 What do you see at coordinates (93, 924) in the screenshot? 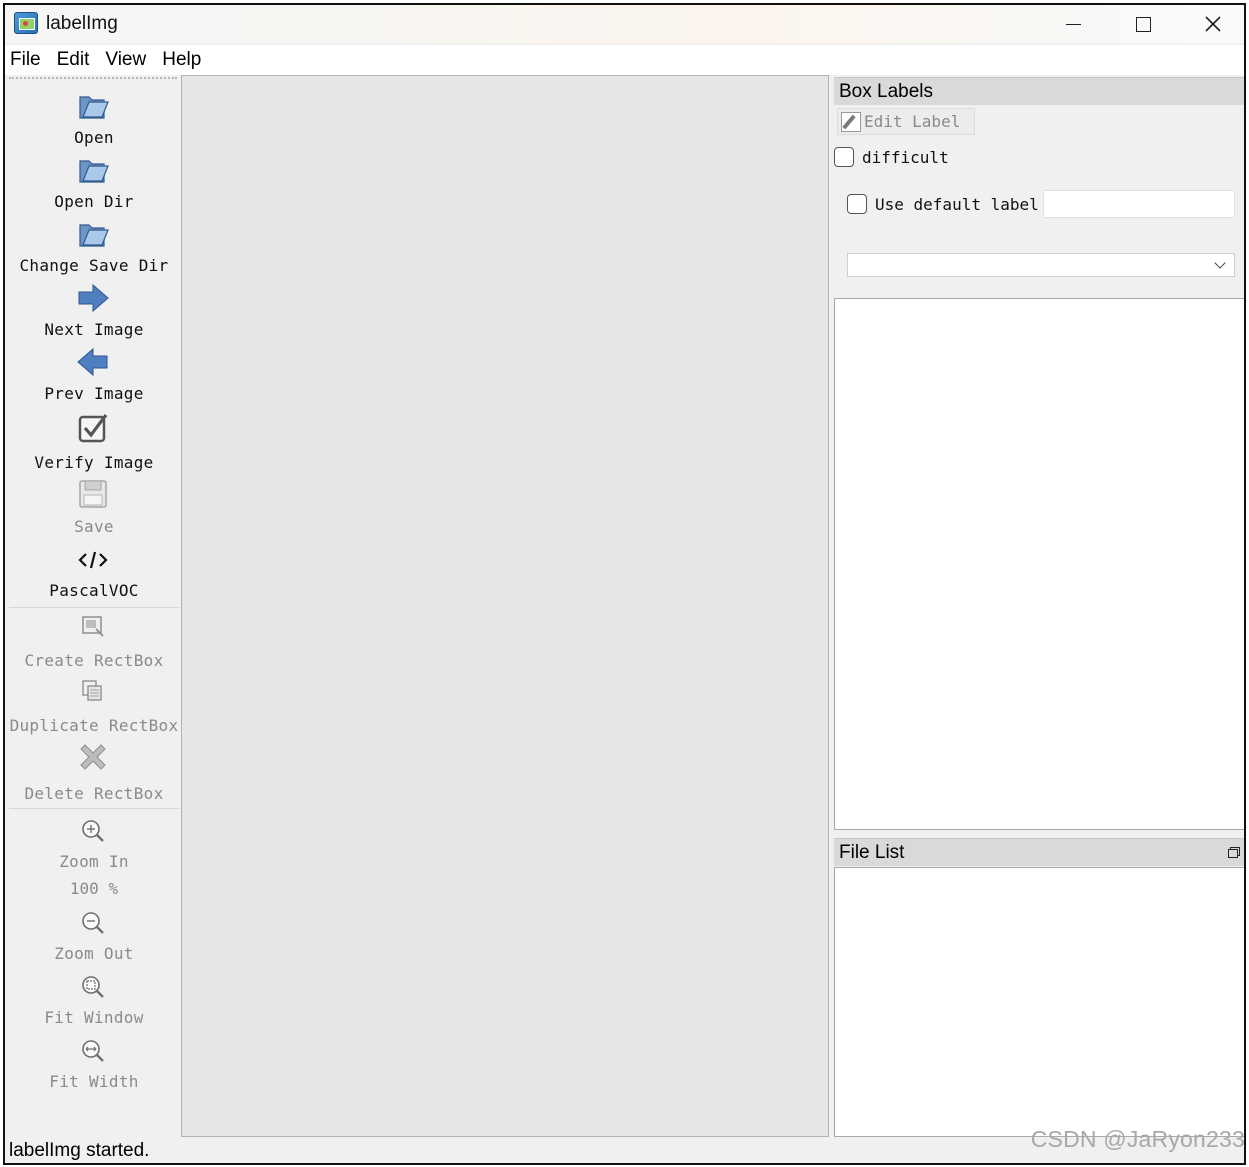
I see `zoom-out-icon` at bounding box center [93, 924].